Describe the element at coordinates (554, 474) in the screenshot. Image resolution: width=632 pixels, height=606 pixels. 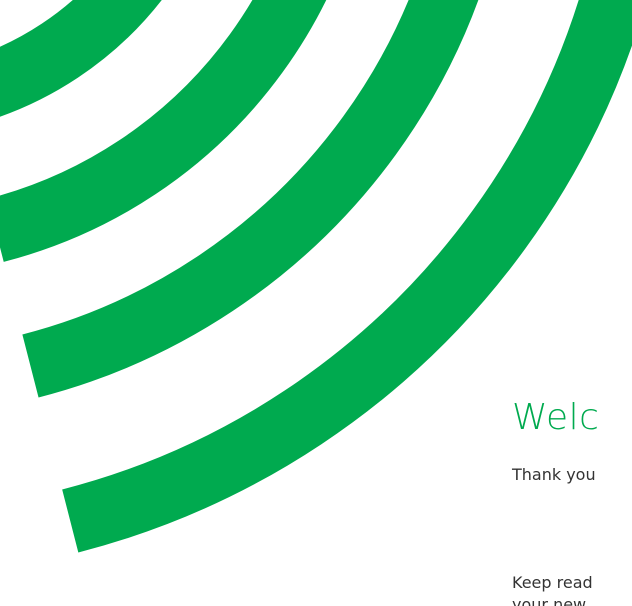
I see `thank-you-text: Thank you` at that location.